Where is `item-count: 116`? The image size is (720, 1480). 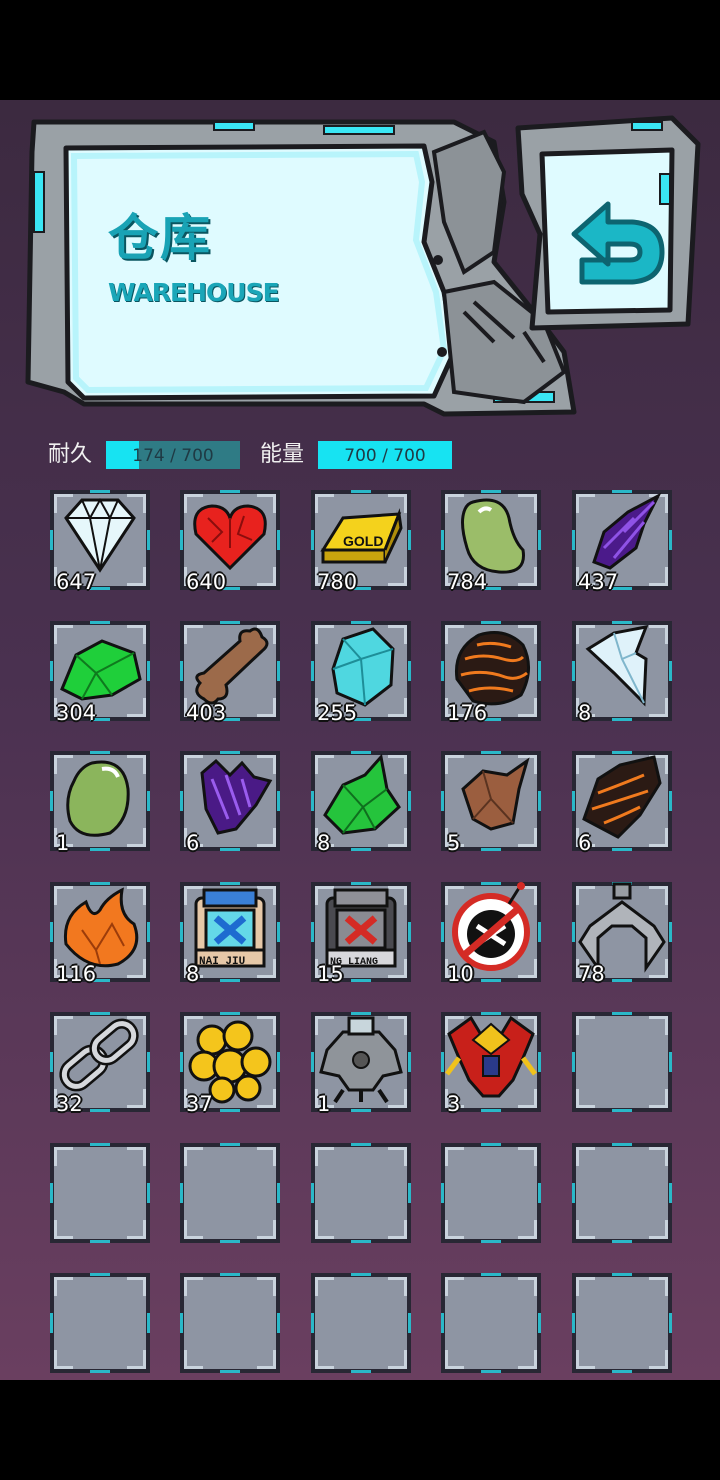 item-count: 116 is located at coordinates (76, 973).